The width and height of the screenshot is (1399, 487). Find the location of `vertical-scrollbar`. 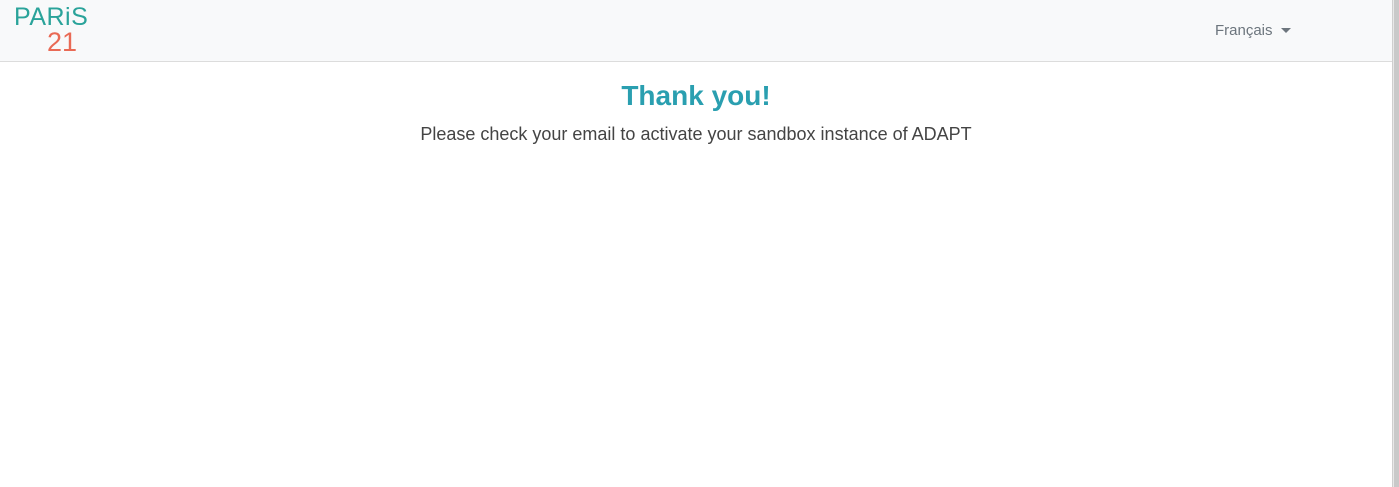

vertical-scrollbar is located at coordinates (1395, 243).